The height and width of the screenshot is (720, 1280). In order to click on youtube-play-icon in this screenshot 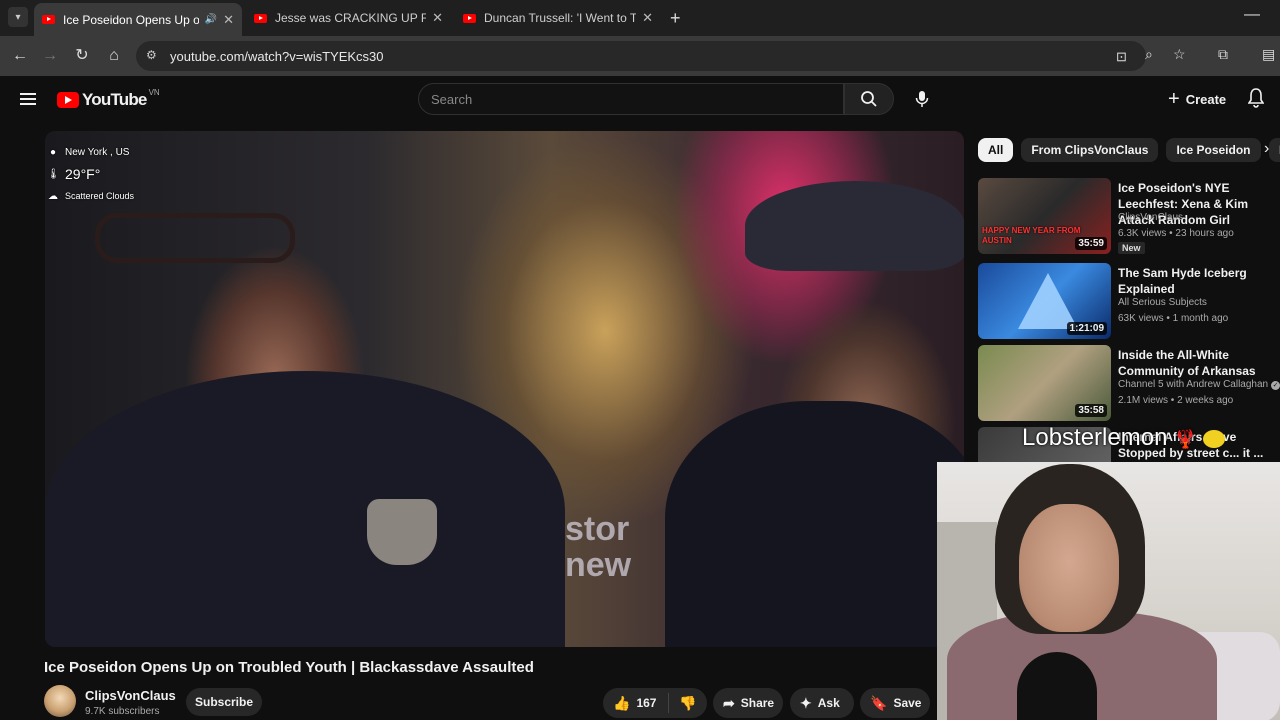, I will do `click(68, 100)`.